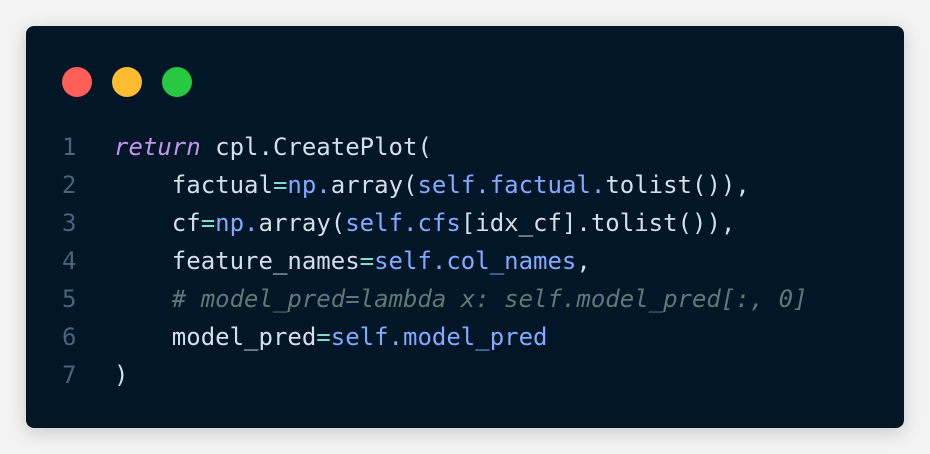 This screenshot has width=930, height=454. What do you see at coordinates (69, 223) in the screenshot?
I see `line-number: 3` at bounding box center [69, 223].